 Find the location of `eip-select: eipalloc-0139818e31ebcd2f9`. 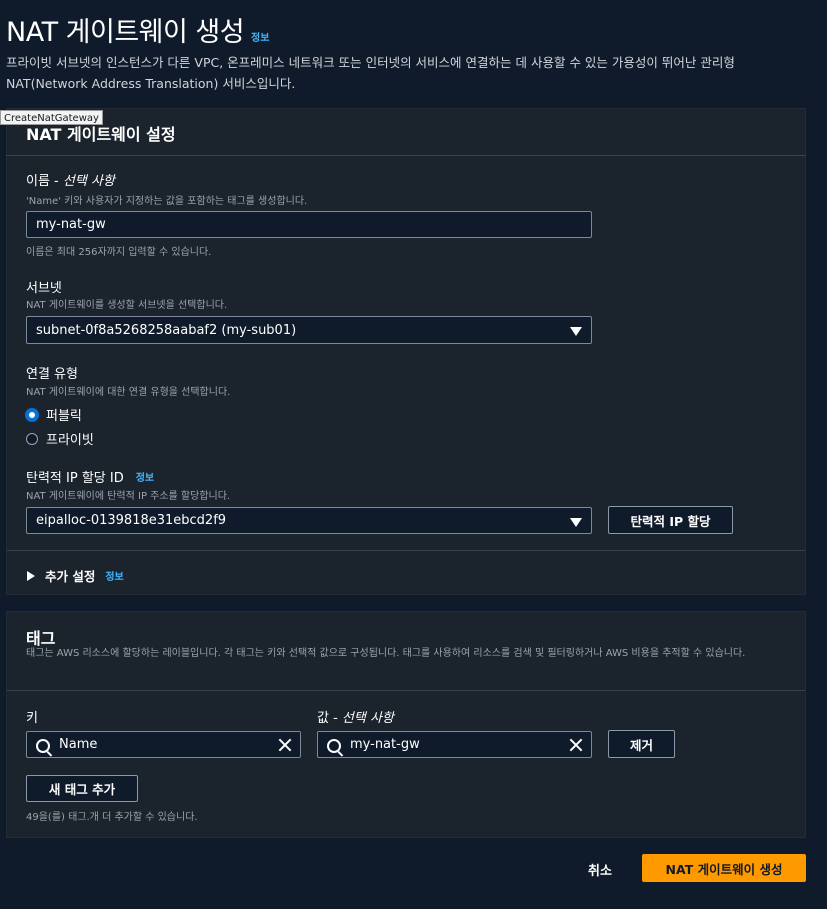

eip-select: eipalloc-0139818e31ebcd2f9 is located at coordinates (309, 520).